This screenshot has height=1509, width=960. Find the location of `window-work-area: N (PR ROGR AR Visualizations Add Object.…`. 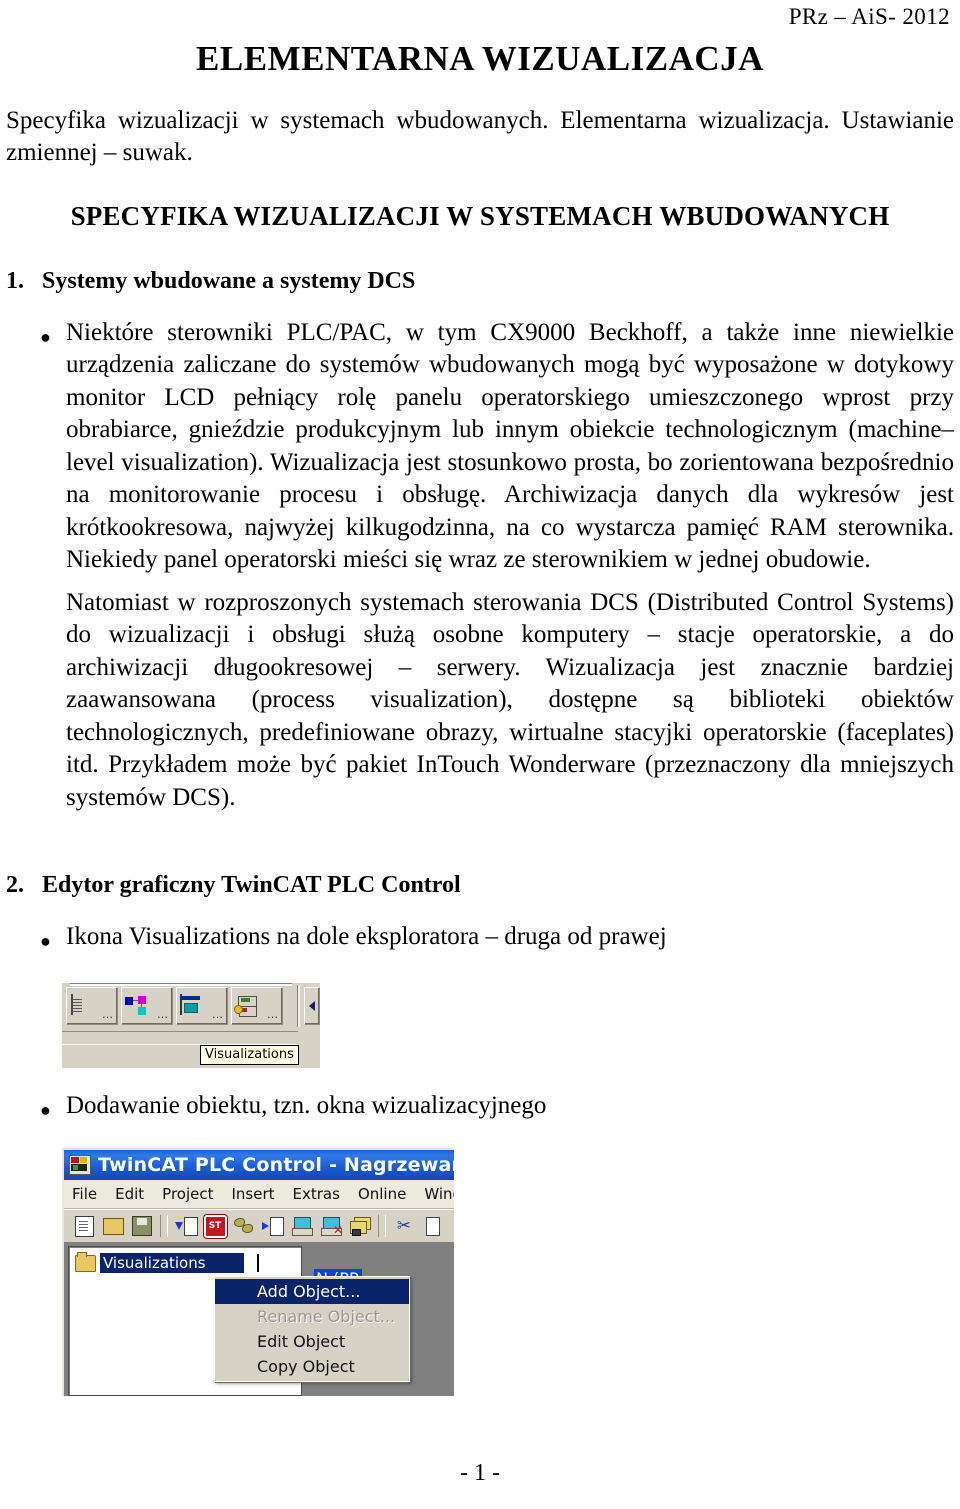

window-work-area: N (PR ROGR AR Visualizations Add Object.… is located at coordinates (259, 1319).